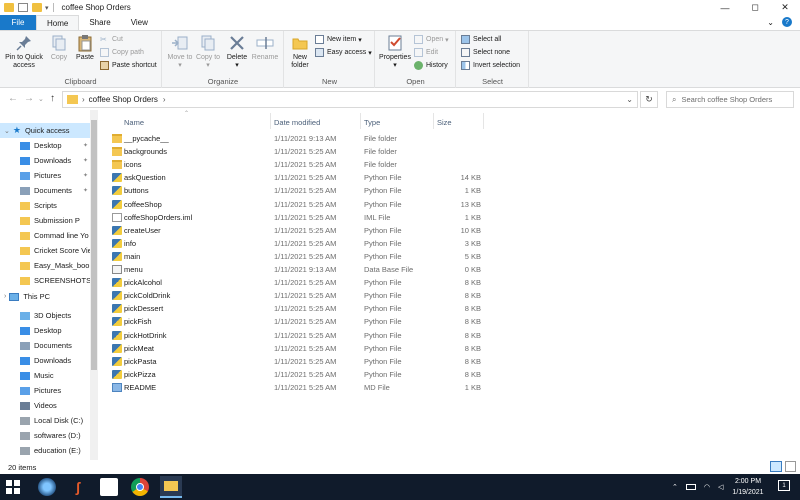 Image resolution: width=800 pixels, height=500 pixels. What do you see at coordinates (47, 8) in the screenshot?
I see `customize-quick-access-icon: ▾` at bounding box center [47, 8].